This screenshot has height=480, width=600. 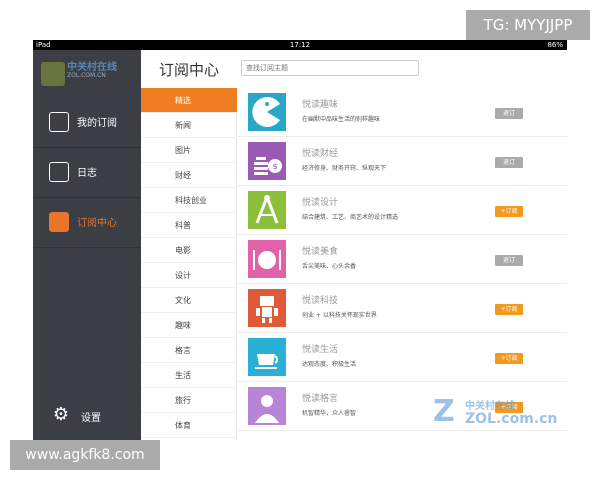 What do you see at coordinates (320, 203) in the screenshot?
I see `feed-title: 悦读设计` at bounding box center [320, 203].